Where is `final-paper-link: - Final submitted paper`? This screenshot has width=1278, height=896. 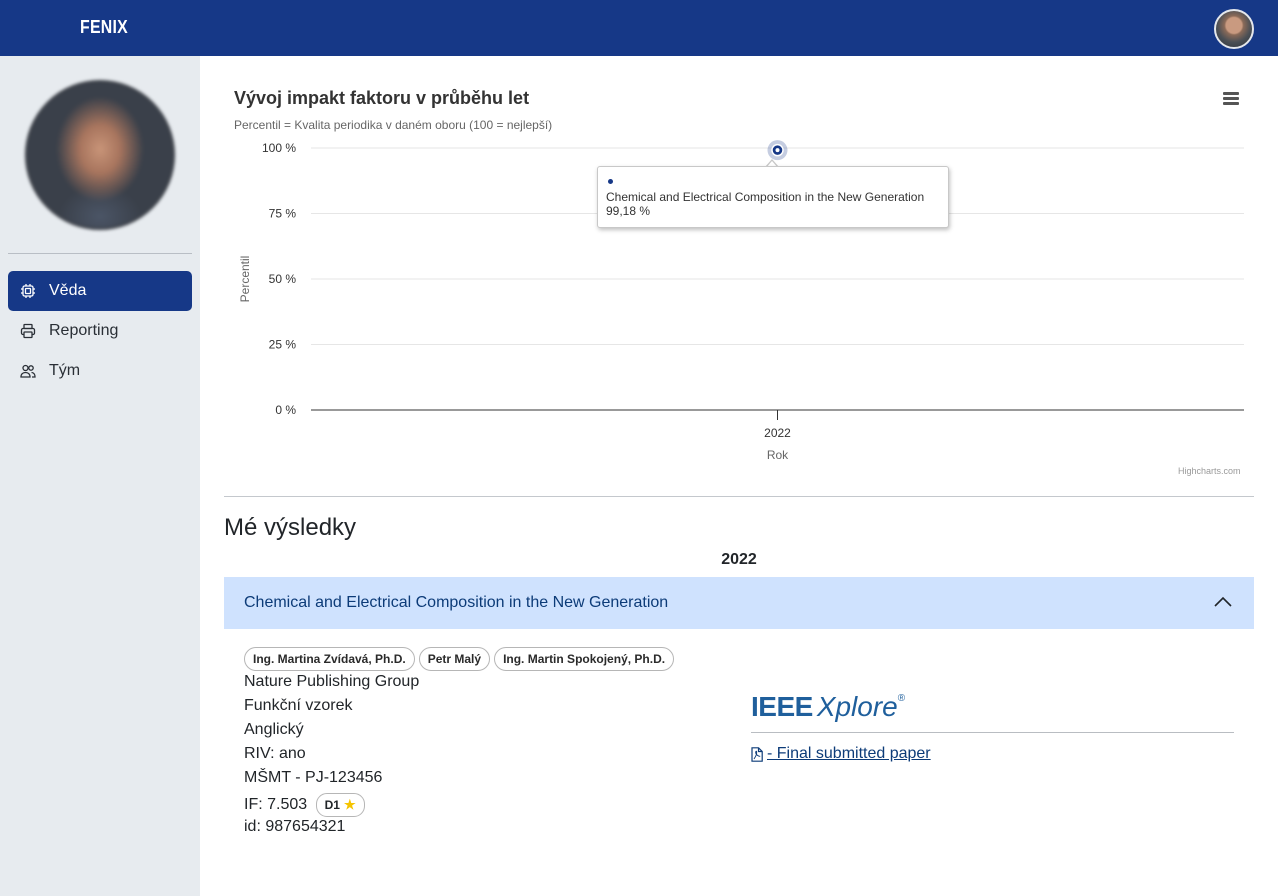
final-paper-link: - Final submitted paper is located at coordinates (841, 754).